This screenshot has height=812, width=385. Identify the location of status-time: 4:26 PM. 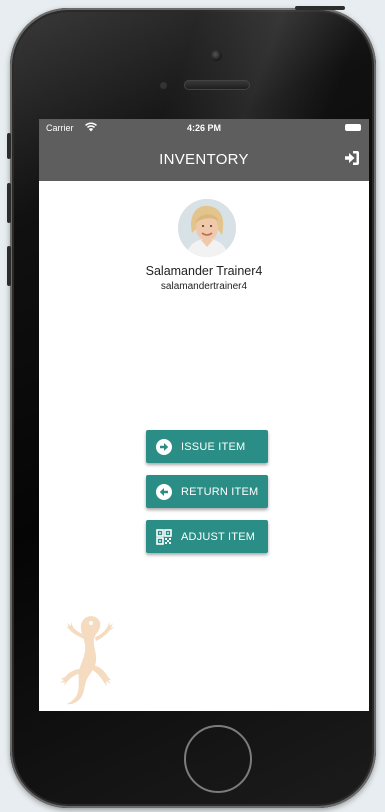
(203, 128).